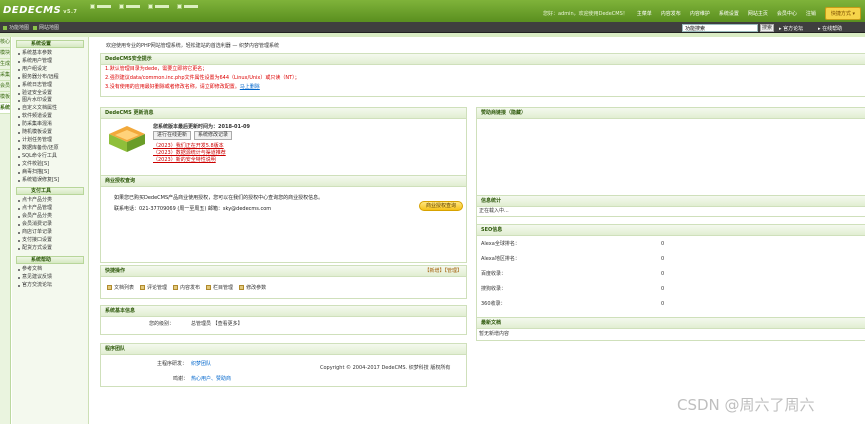 This screenshot has height=424, width=865. Describe the element at coordinates (50, 217) in the screenshot. I see `sidebar-item: 会员产品分类` at that location.